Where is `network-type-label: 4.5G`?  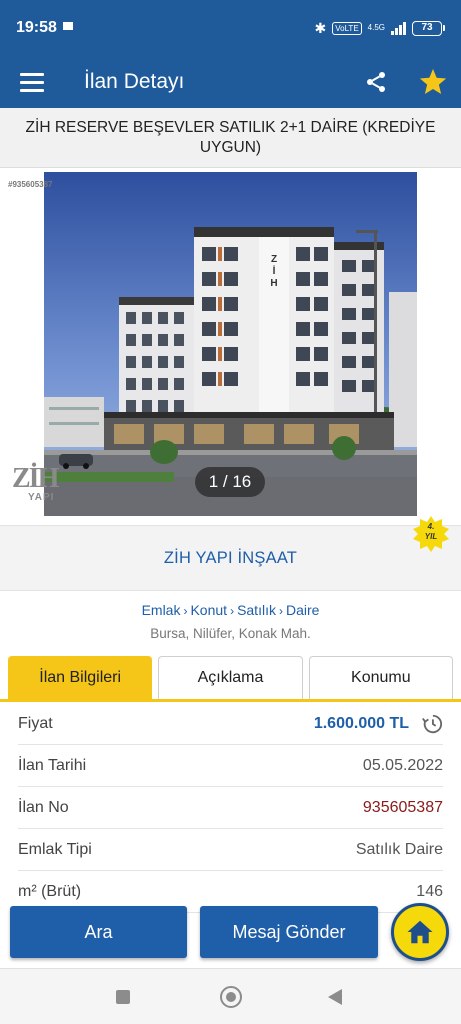 network-type-label: 4.5G is located at coordinates (376, 27).